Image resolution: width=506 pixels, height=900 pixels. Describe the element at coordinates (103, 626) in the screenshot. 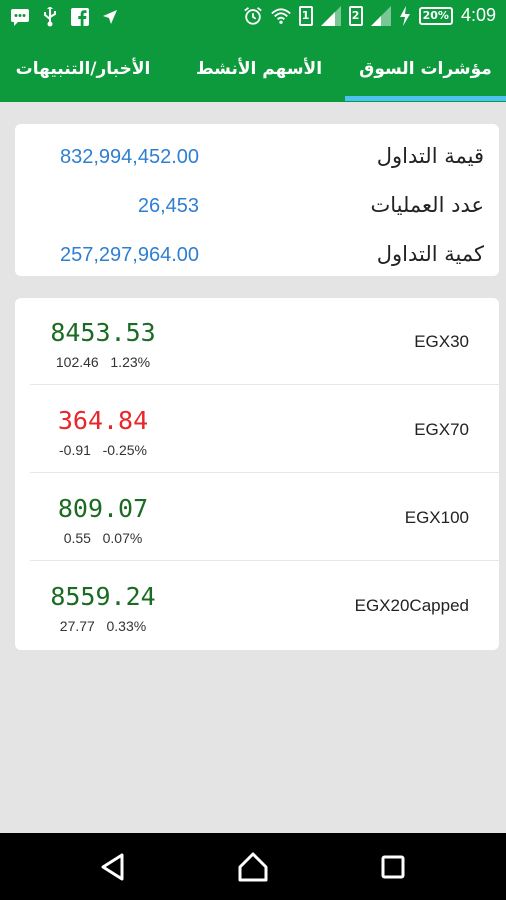

I see `index-change: 27.77 0.33%` at that location.